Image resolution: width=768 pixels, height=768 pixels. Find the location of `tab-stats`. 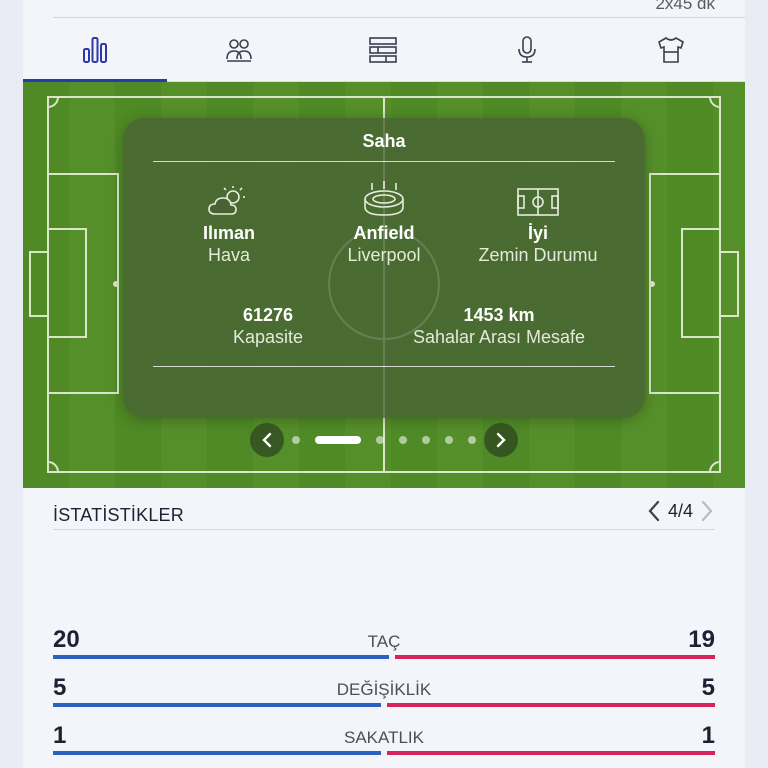

tab-stats is located at coordinates (95, 50).